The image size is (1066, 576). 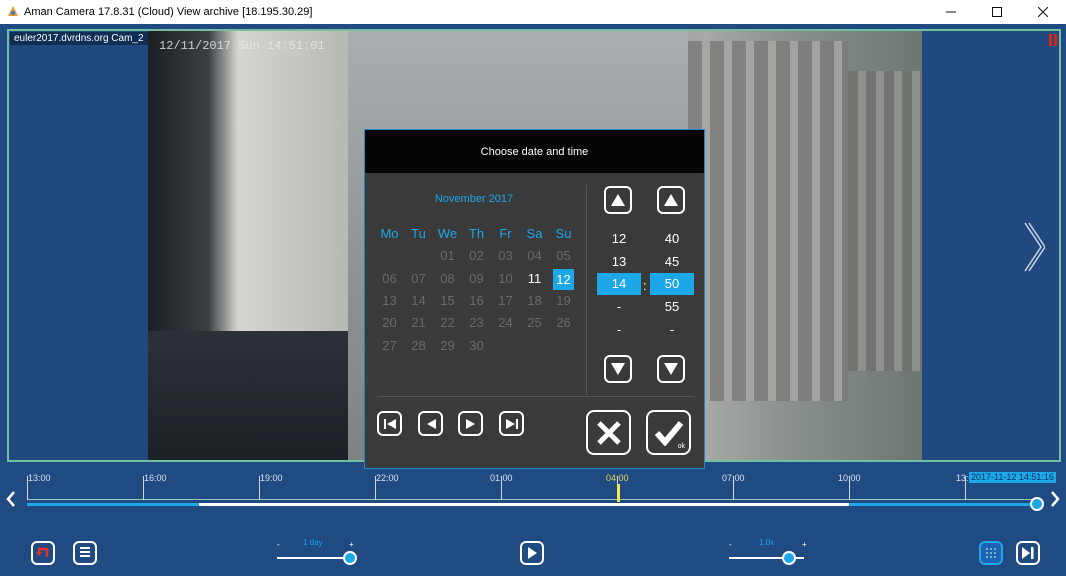 What do you see at coordinates (389, 423) in the screenshot?
I see `first-month-button` at bounding box center [389, 423].